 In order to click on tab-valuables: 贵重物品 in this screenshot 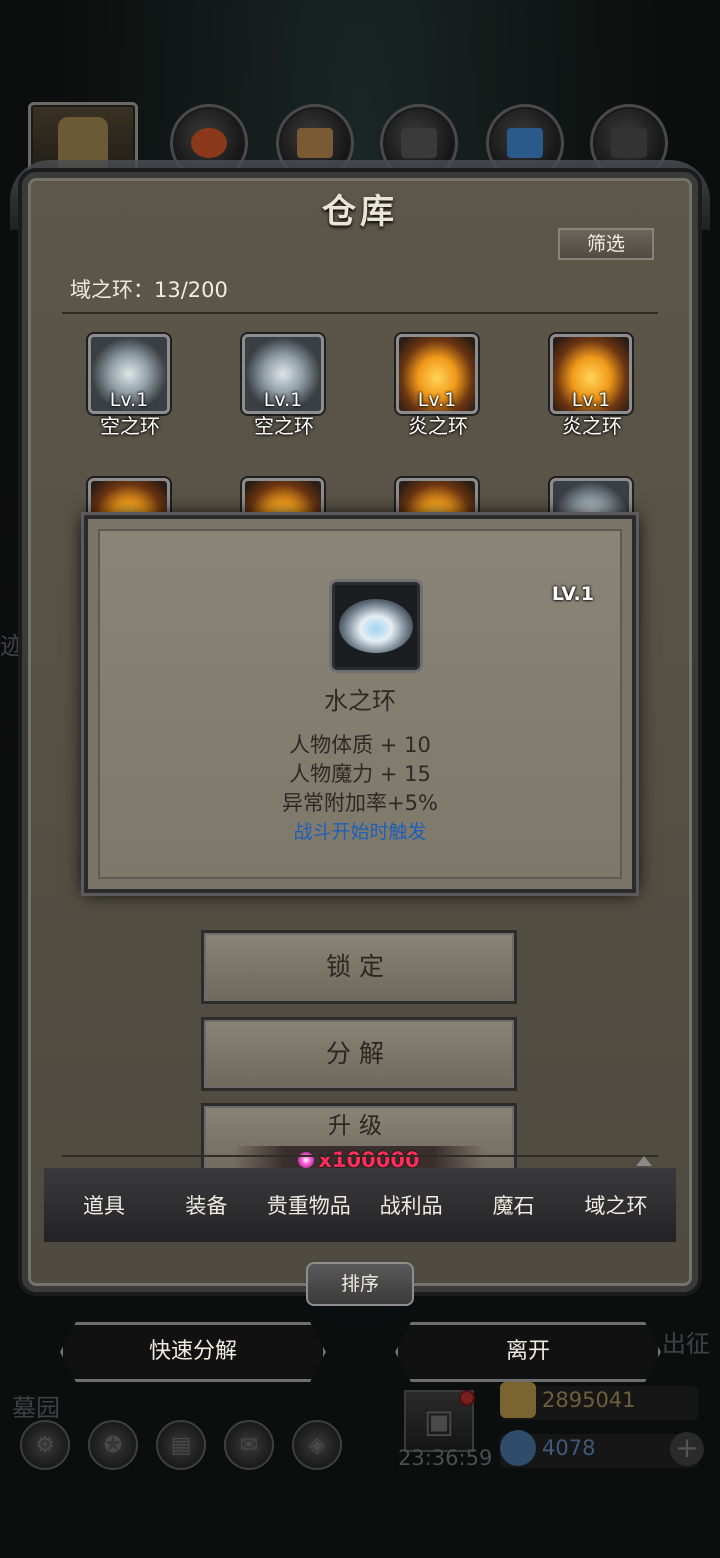, I will do `click(309, 1205)`.